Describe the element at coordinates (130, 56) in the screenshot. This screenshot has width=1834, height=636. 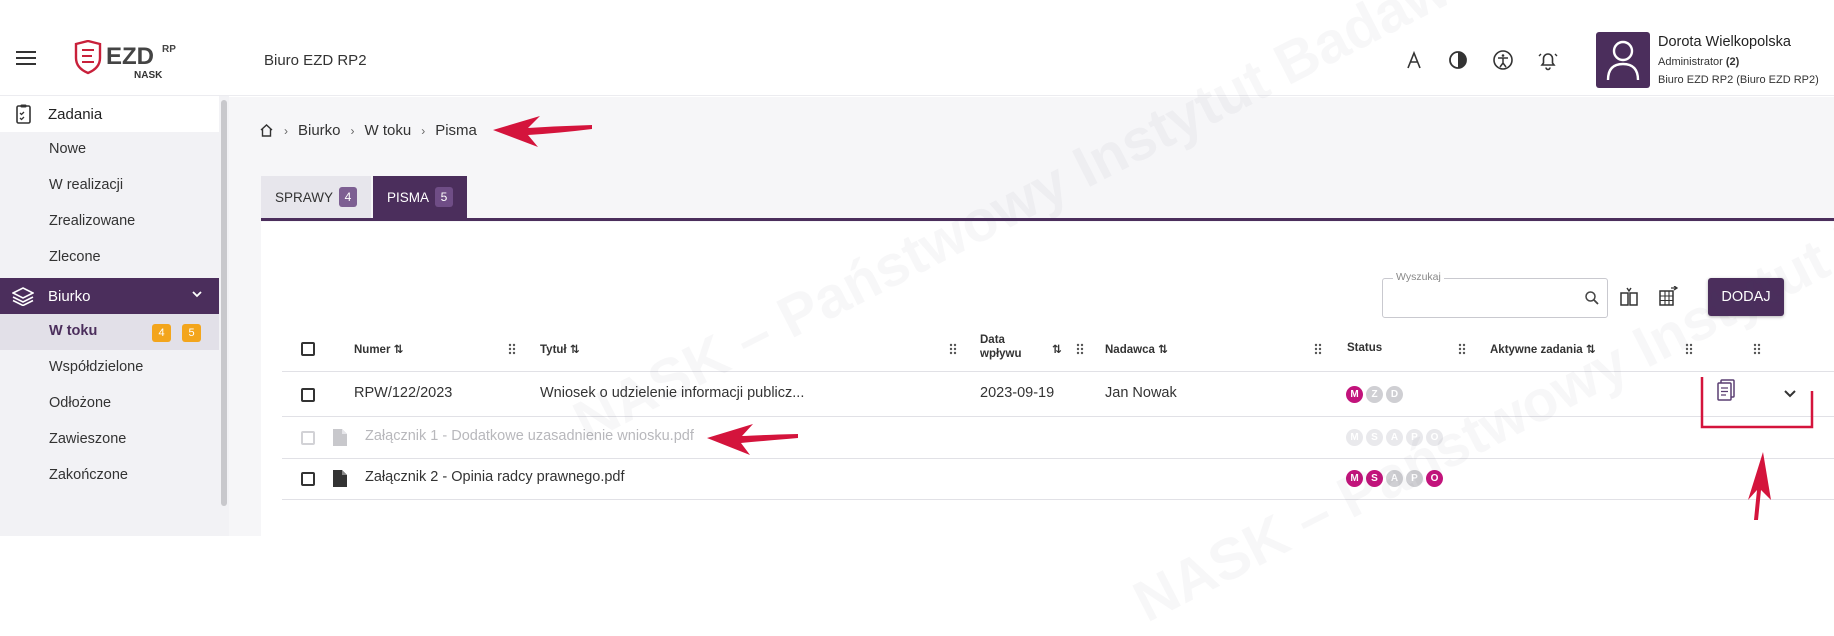
I see `svg-text: EZD` at that location.